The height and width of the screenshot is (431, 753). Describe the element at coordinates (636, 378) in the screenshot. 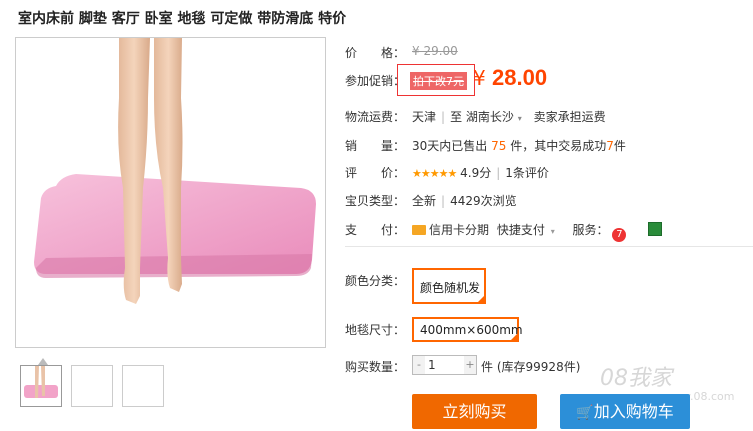

I see `site-watermark: 08我家` at that location.